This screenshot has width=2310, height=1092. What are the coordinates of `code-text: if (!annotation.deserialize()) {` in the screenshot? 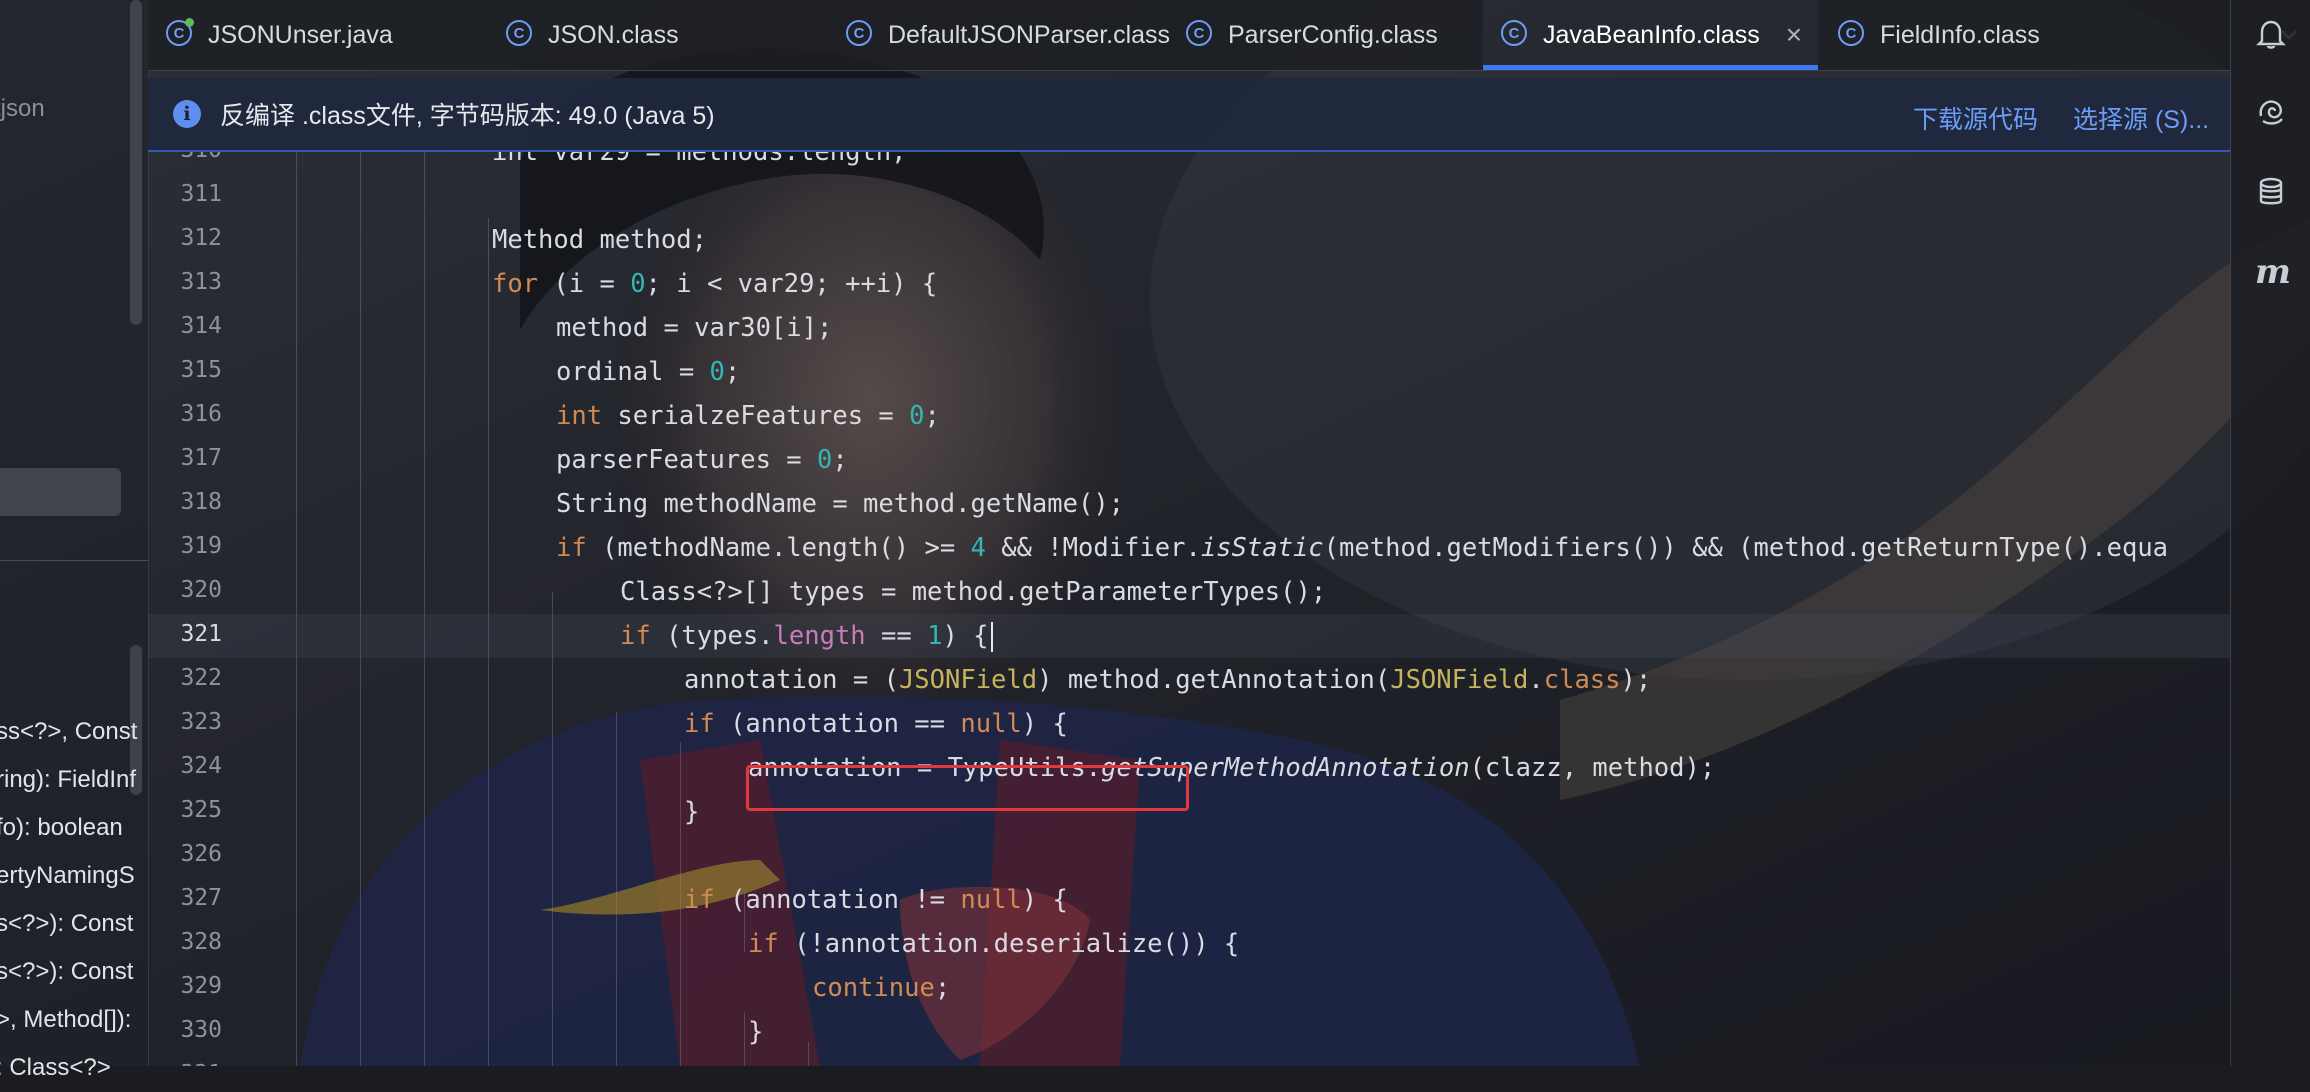 It's located at (994, 944).